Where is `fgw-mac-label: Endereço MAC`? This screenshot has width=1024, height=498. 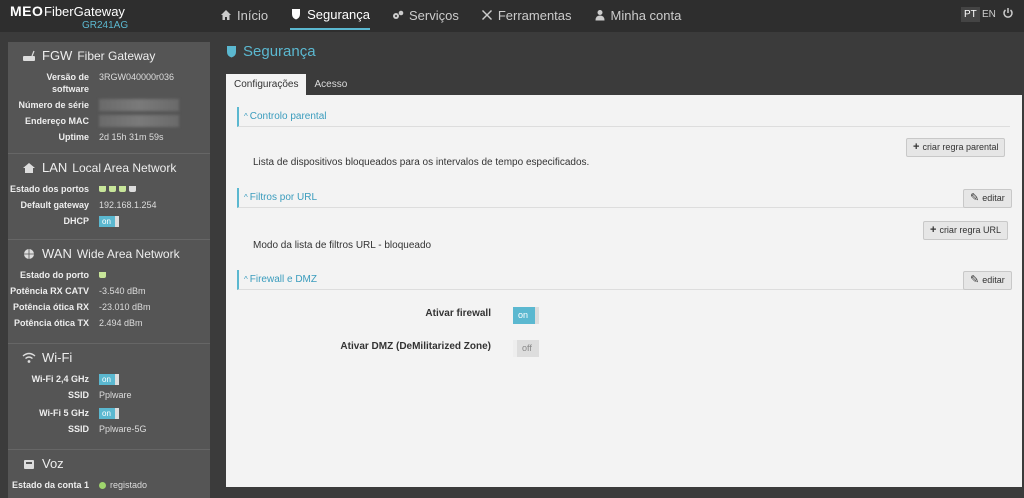 fgw-mac-label: Endereço MAC is located at coordinates (56, 121).